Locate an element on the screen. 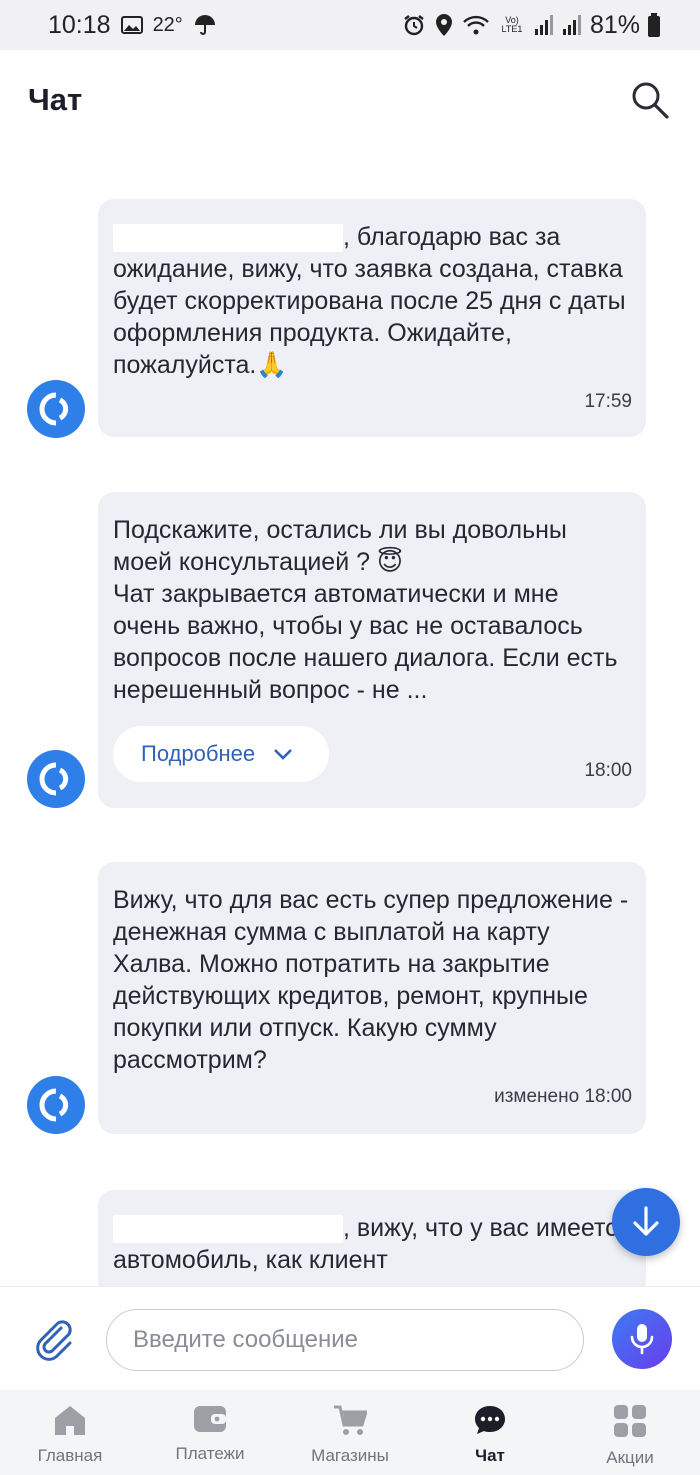  nav-label: Акции is located at coordinates (630, 1457).